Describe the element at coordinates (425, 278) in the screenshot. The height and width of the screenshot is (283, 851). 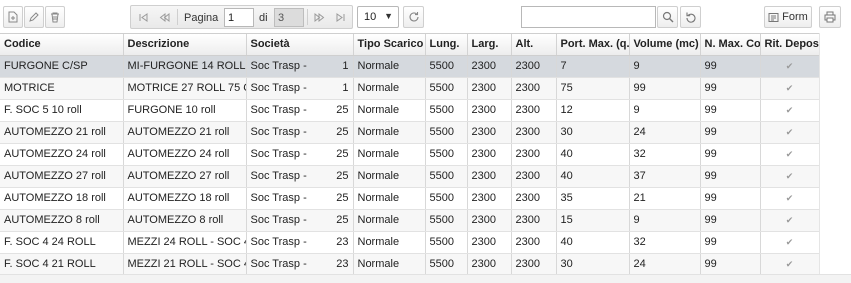
I see `horizontal-scrollbar` at that location.